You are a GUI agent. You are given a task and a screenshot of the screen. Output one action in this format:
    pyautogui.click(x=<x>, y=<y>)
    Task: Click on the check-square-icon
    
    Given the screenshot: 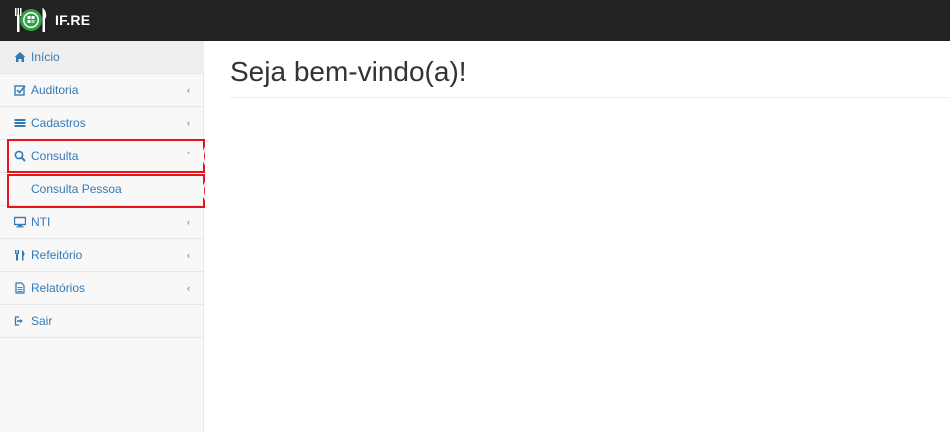 What is the action you would take?
    pyautogui.click(x=21, y=90)
    